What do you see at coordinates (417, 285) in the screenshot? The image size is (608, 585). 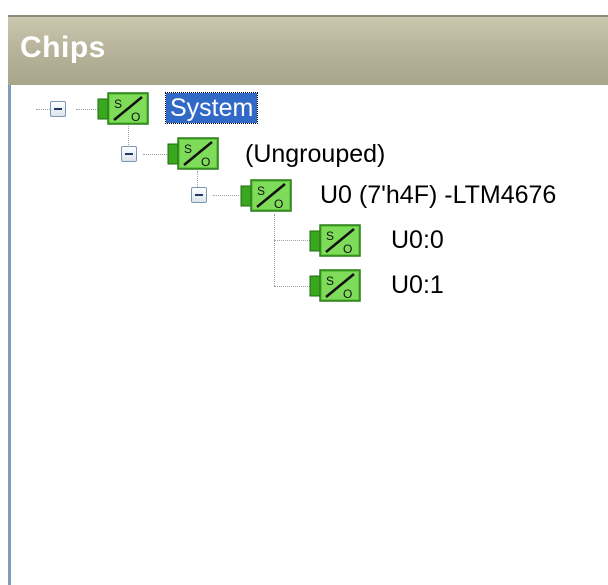 I see `tree-node-channel-1: U0:1` at bounding box center [417, 285].